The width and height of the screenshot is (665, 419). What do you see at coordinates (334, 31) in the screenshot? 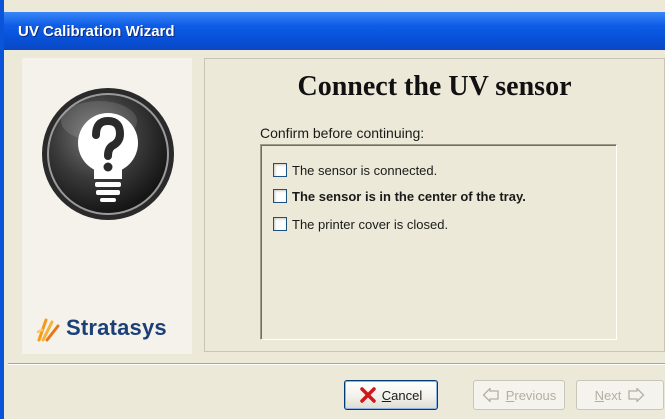
I see `title-bar: UV Calibration Wizard` at bounding box center [334, 31].